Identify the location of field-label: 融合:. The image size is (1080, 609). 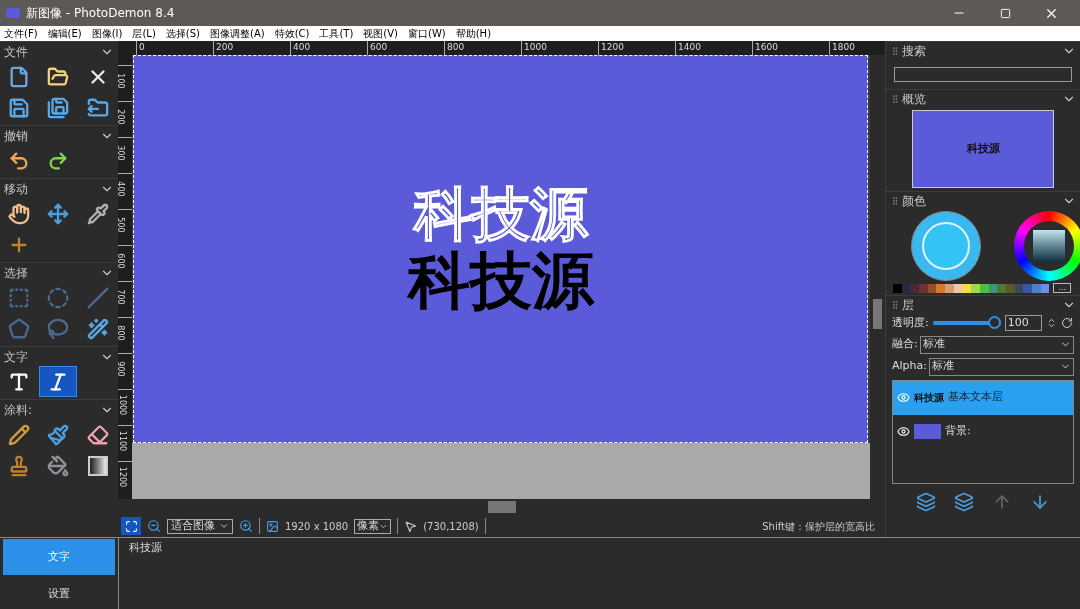
(905, 344).